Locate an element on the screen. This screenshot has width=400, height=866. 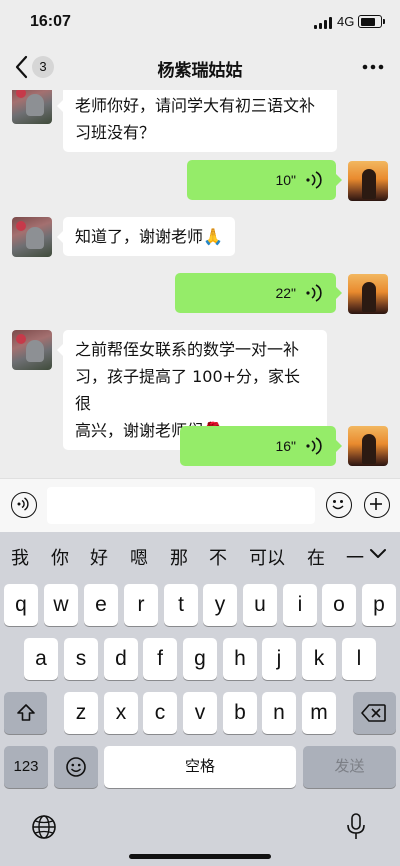
signal-icon is located at coordinates (323, 23).